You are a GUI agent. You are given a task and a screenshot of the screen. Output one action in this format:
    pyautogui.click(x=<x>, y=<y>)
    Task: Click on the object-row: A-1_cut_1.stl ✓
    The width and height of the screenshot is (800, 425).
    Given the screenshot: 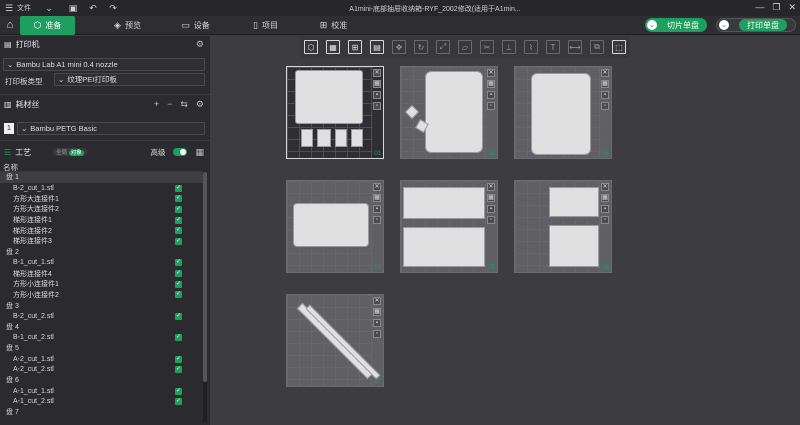 What is the action you would take?
    pyautogui.click(x=101, y=391)
    